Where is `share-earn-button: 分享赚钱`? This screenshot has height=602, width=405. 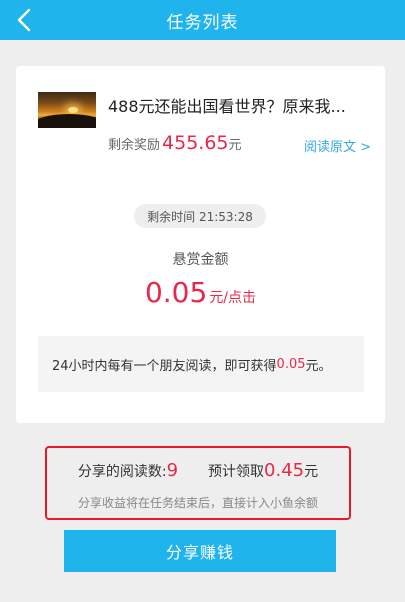
share-earn-button: 分享赚钱 is located at coordinates (200, 551).